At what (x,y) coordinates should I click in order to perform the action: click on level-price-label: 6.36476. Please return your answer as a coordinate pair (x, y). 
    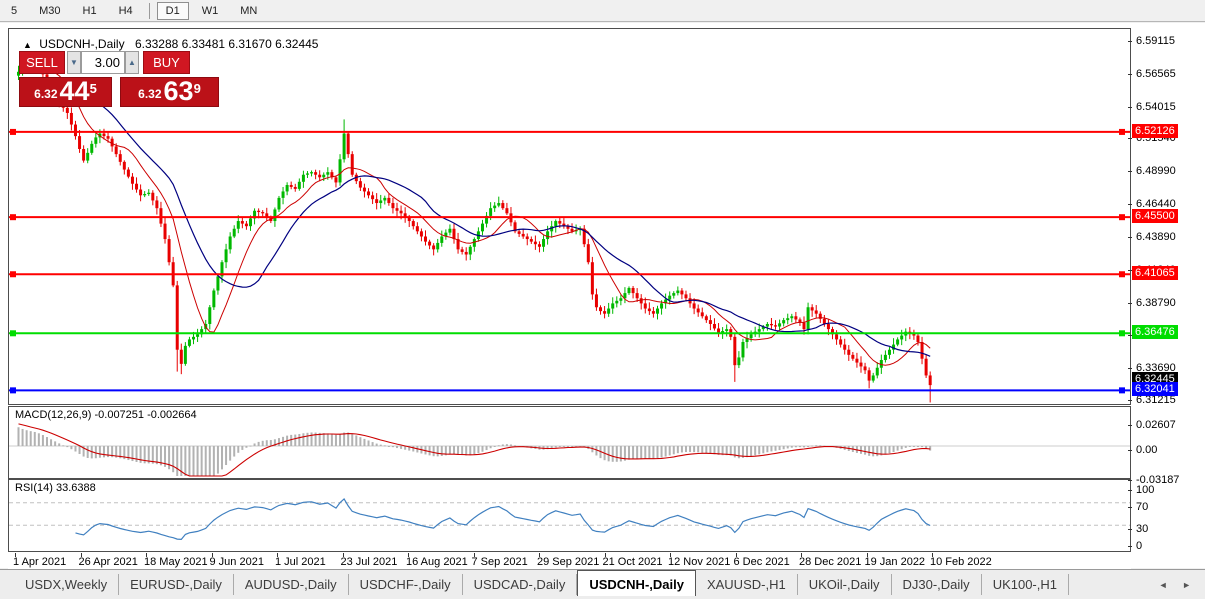
    Looking at the image, I should click on (1155, 332).